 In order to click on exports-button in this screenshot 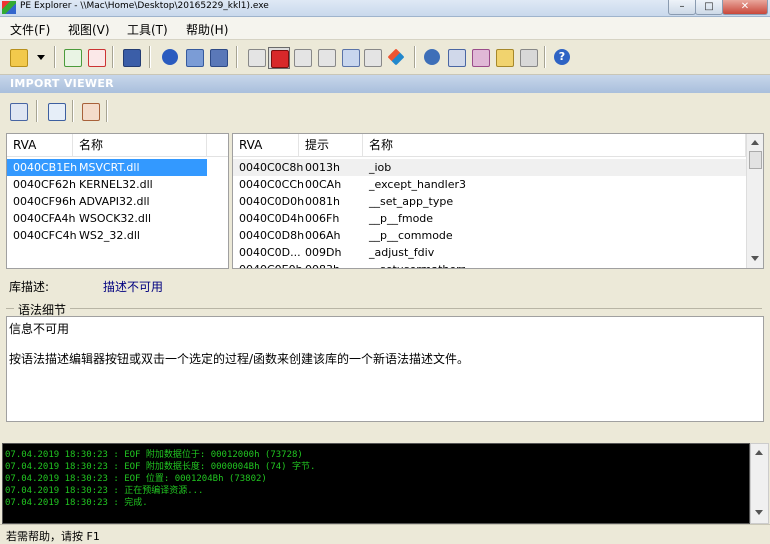, I will do `click(256, 57)`.